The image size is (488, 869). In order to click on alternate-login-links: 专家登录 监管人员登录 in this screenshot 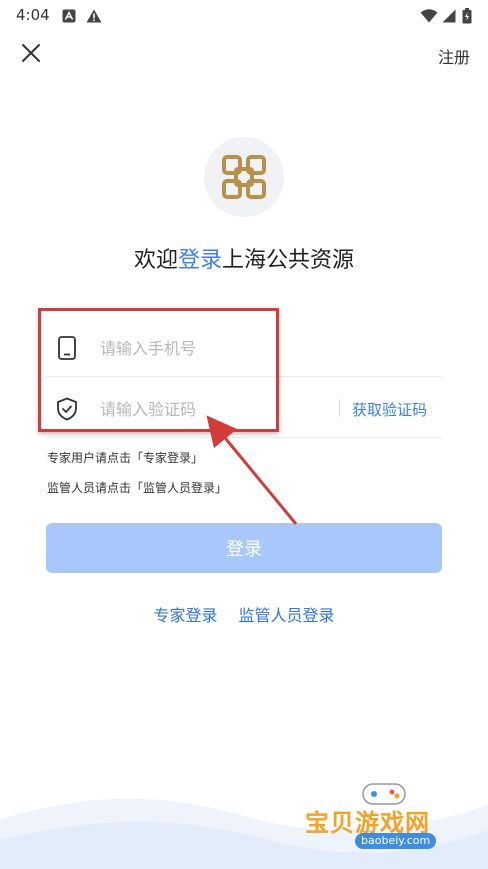, I will do `click(244, 614)`.